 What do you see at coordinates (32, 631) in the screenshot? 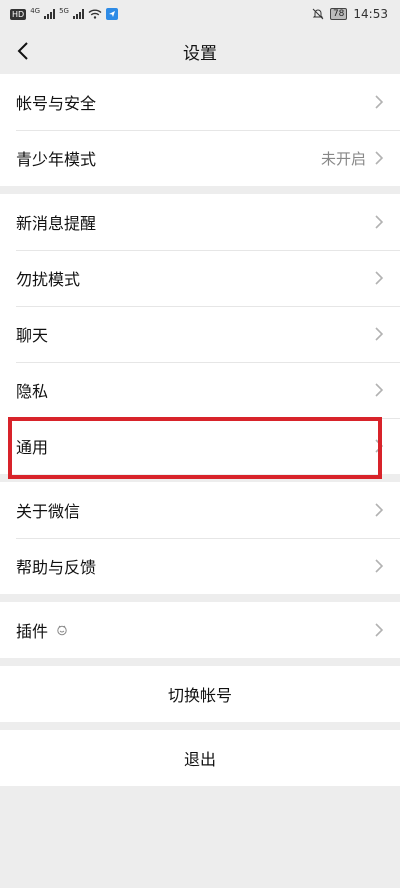
I see `row-label: 插件` at bounding box center [32, 631].